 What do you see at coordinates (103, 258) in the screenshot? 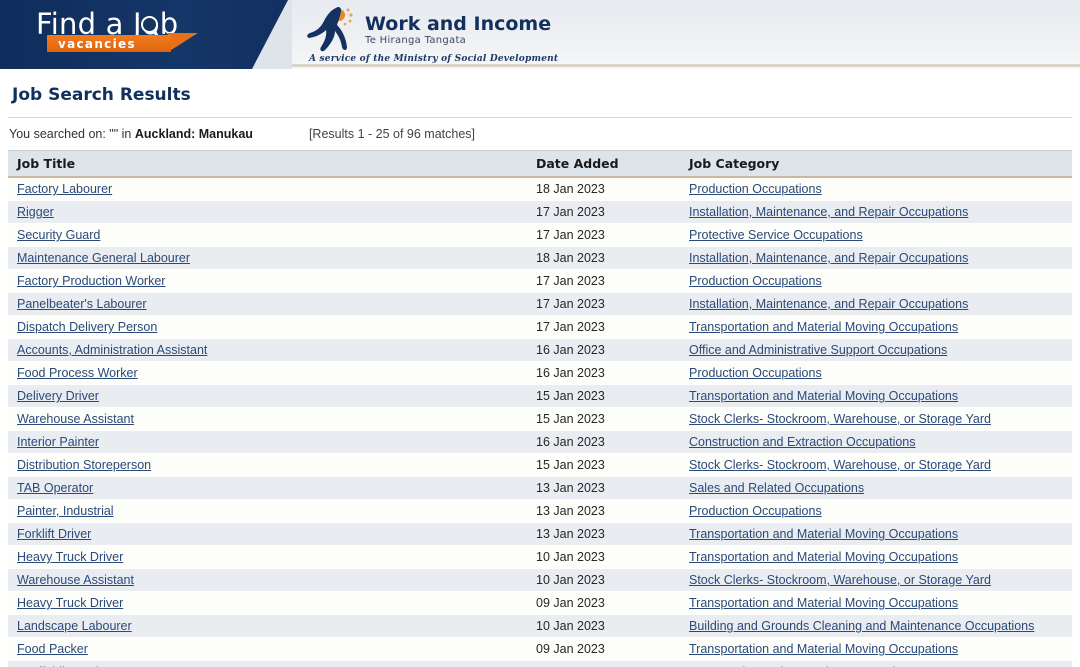
I see `job-title-link: Maintenance General Labourer` at bounding box center [103, 258].